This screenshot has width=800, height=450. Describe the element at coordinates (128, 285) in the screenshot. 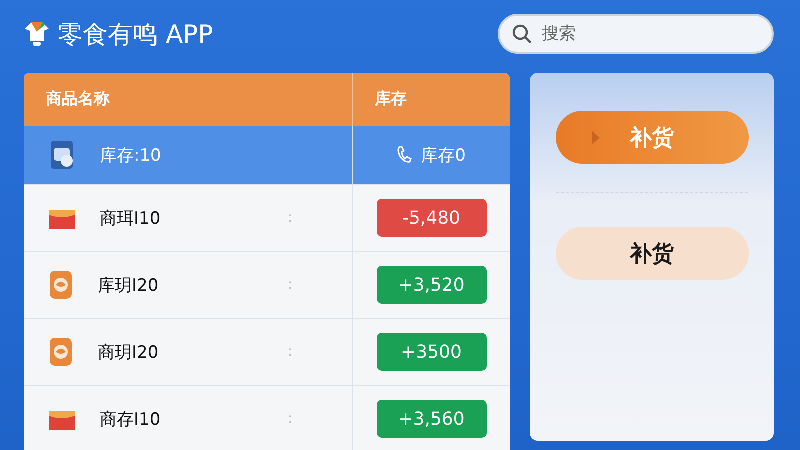

I see `product-name: 库玥I20` at that location.